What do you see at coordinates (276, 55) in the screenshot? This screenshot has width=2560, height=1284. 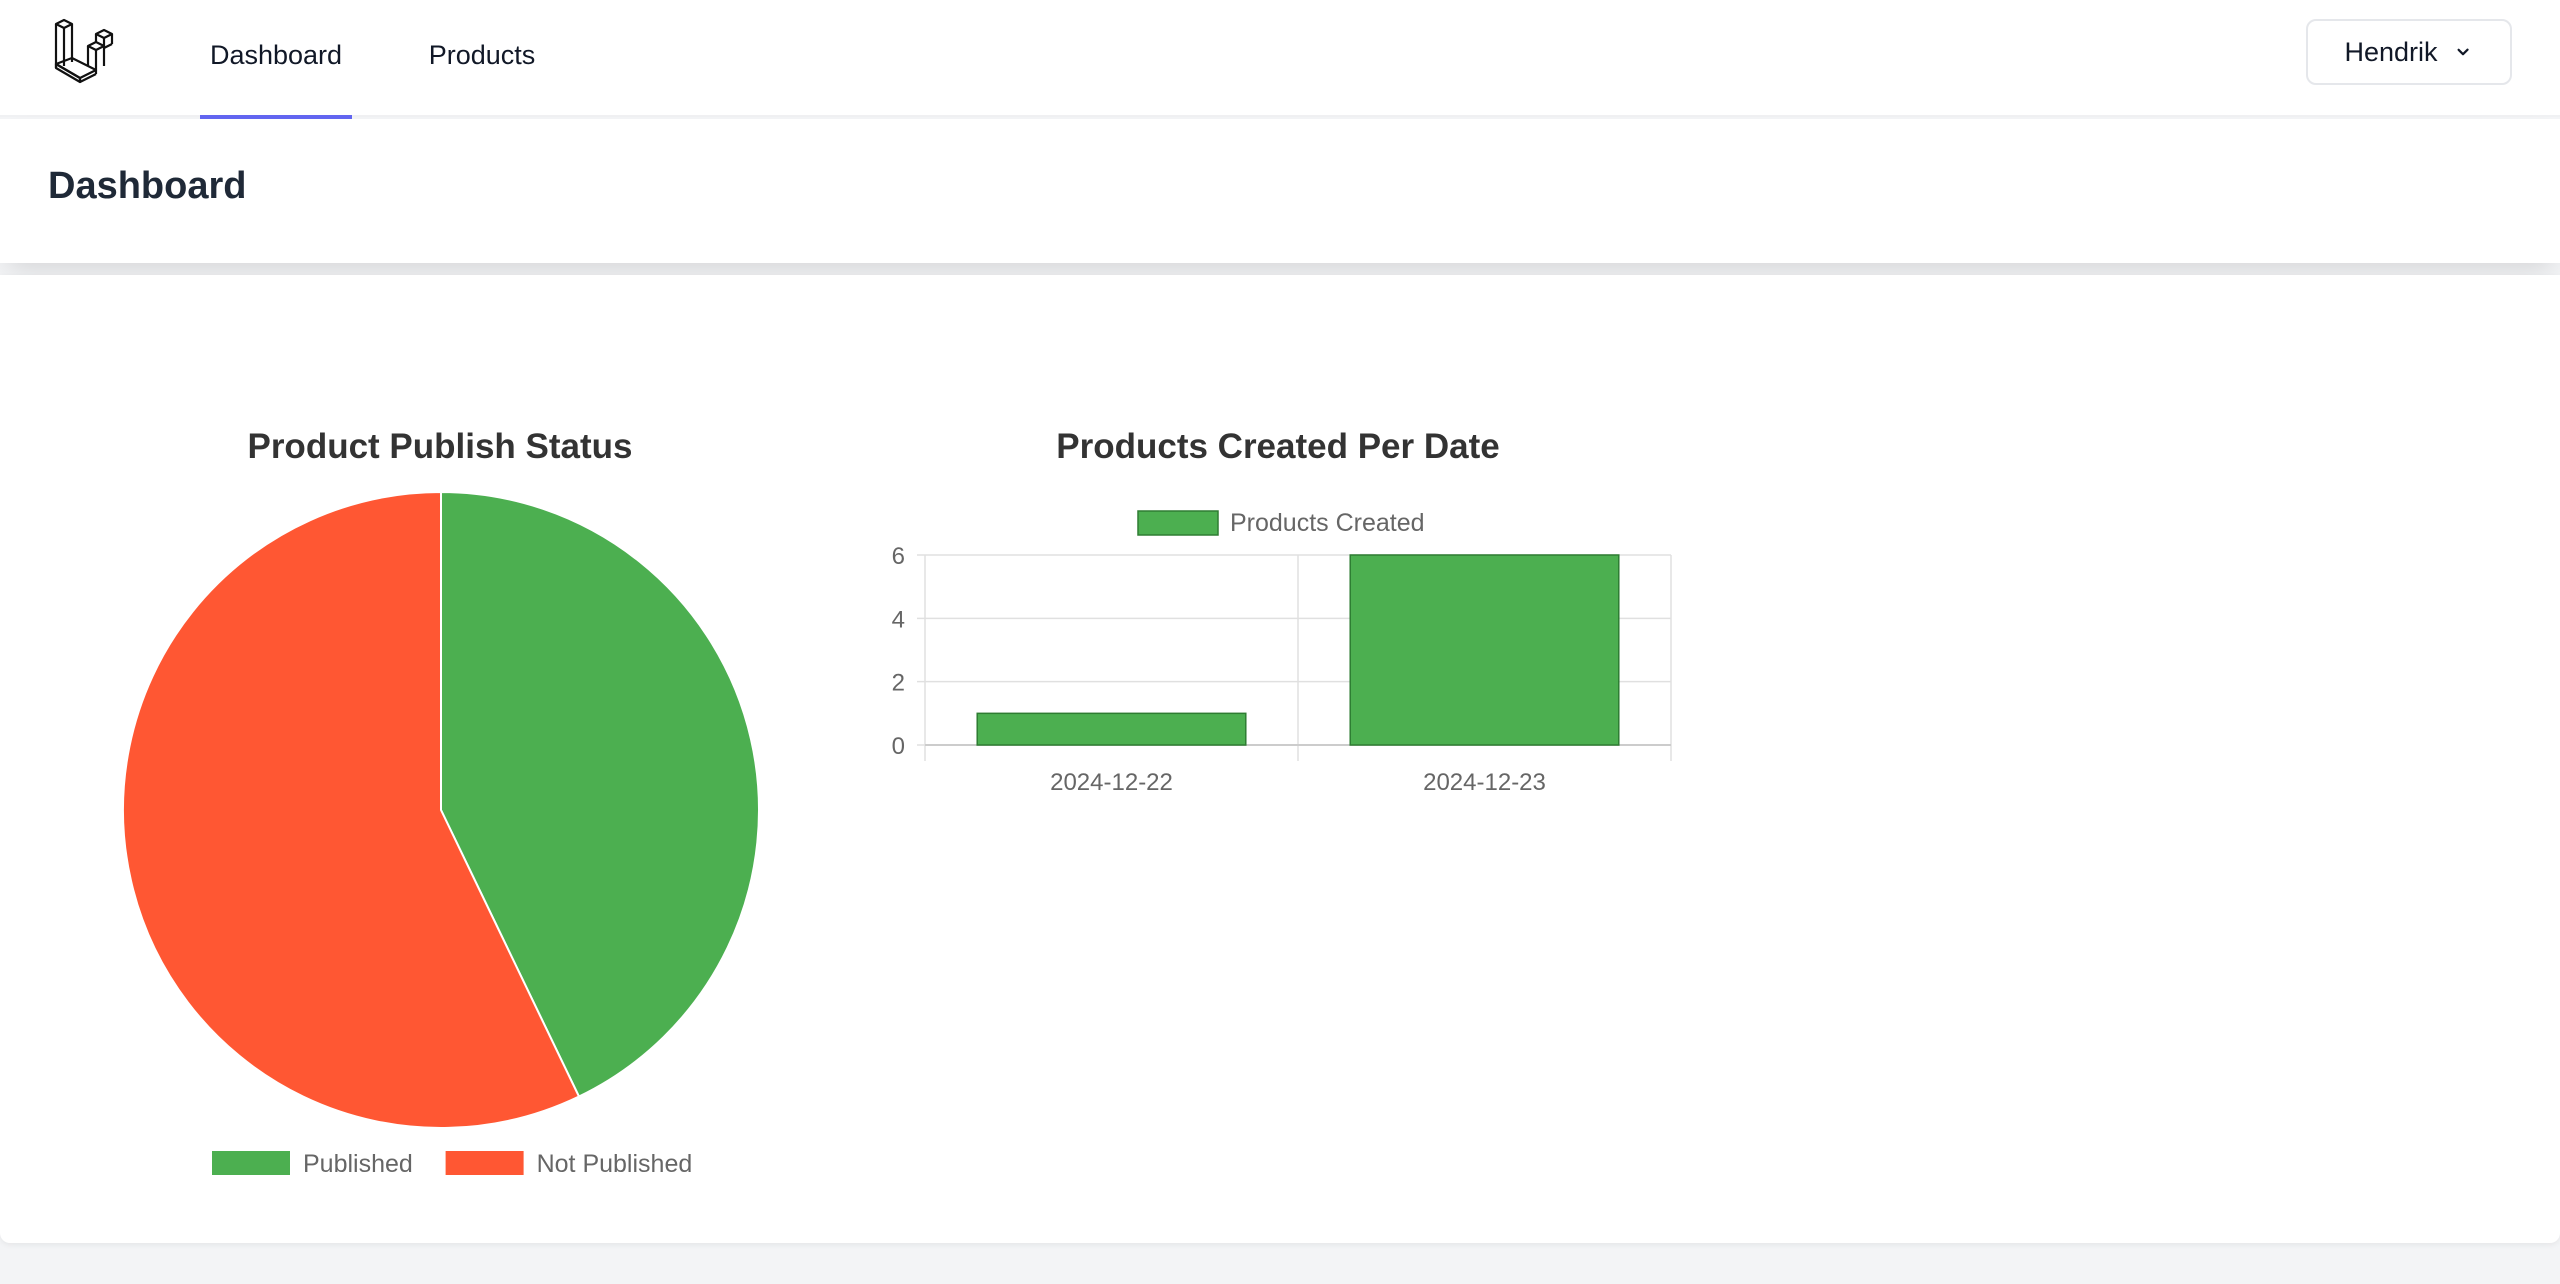 I see `nav-link-dashboard-label: Dashboard` at bounding box center [276, 55].